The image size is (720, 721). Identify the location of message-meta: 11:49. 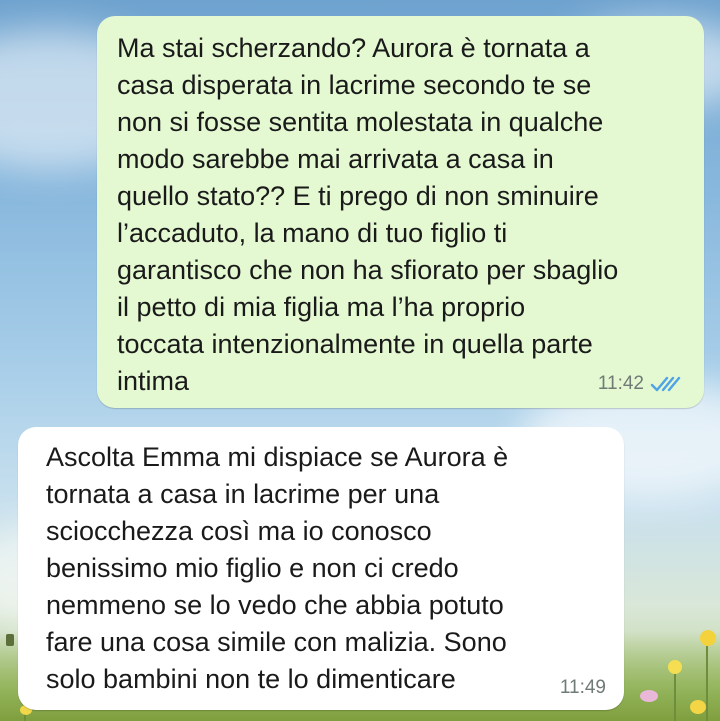
(583, 688).